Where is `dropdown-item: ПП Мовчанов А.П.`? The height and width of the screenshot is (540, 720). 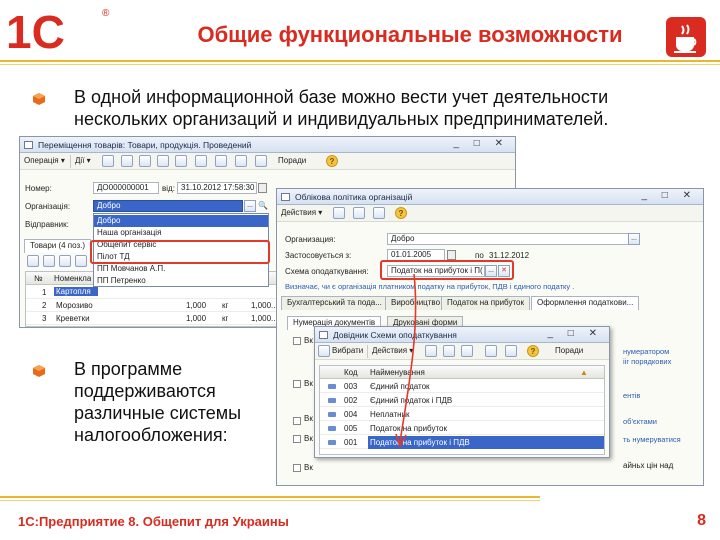
dropdown-item: ПП Мовчанов А.П. is located at coordinates (181, 269).